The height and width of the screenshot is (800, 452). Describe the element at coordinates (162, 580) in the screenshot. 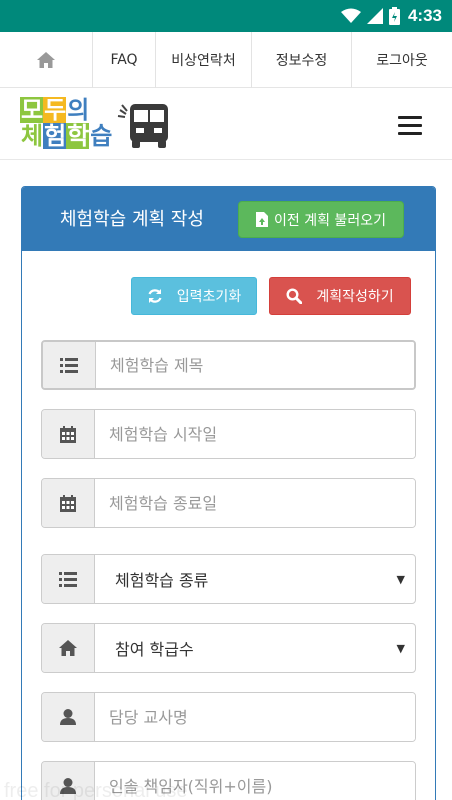

I see `type-select-value: 체험학습 종류` at that location.